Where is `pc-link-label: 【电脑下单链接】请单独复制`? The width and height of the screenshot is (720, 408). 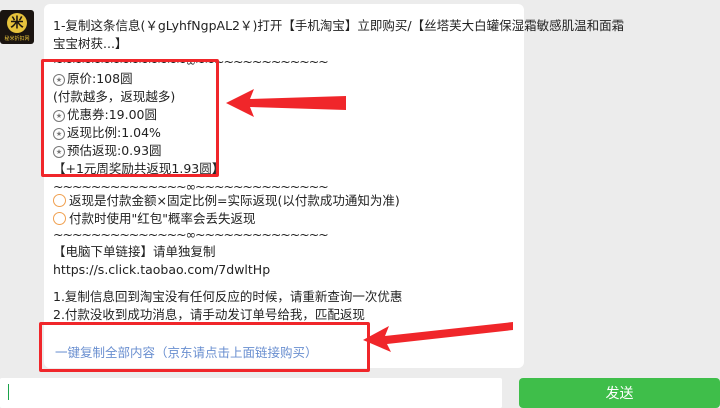
pc-link-label: 【电脑下单链接】请单独复制 is located at coordinates (134, 251).